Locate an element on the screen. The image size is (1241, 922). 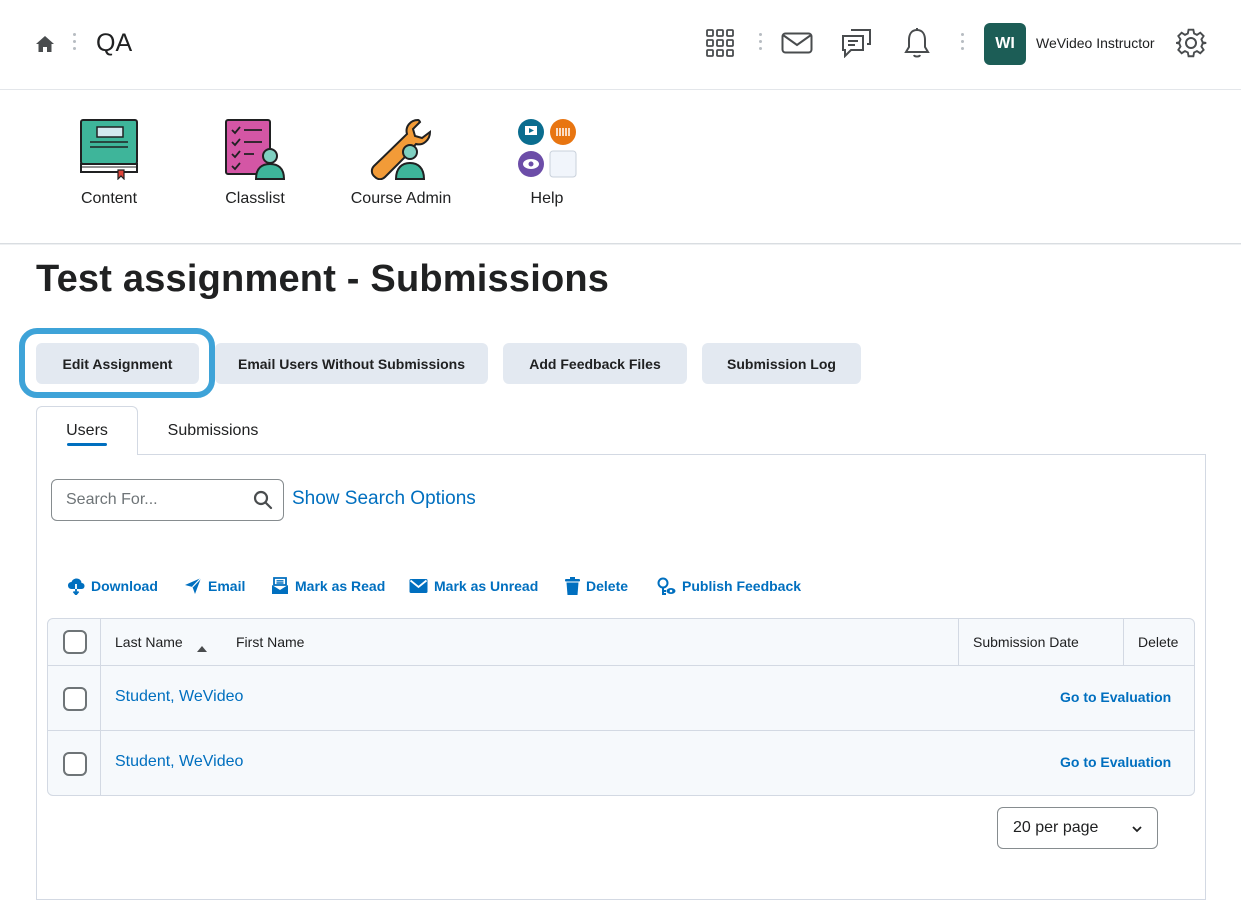
nav-label: Help is located at coordinates (547, 198).